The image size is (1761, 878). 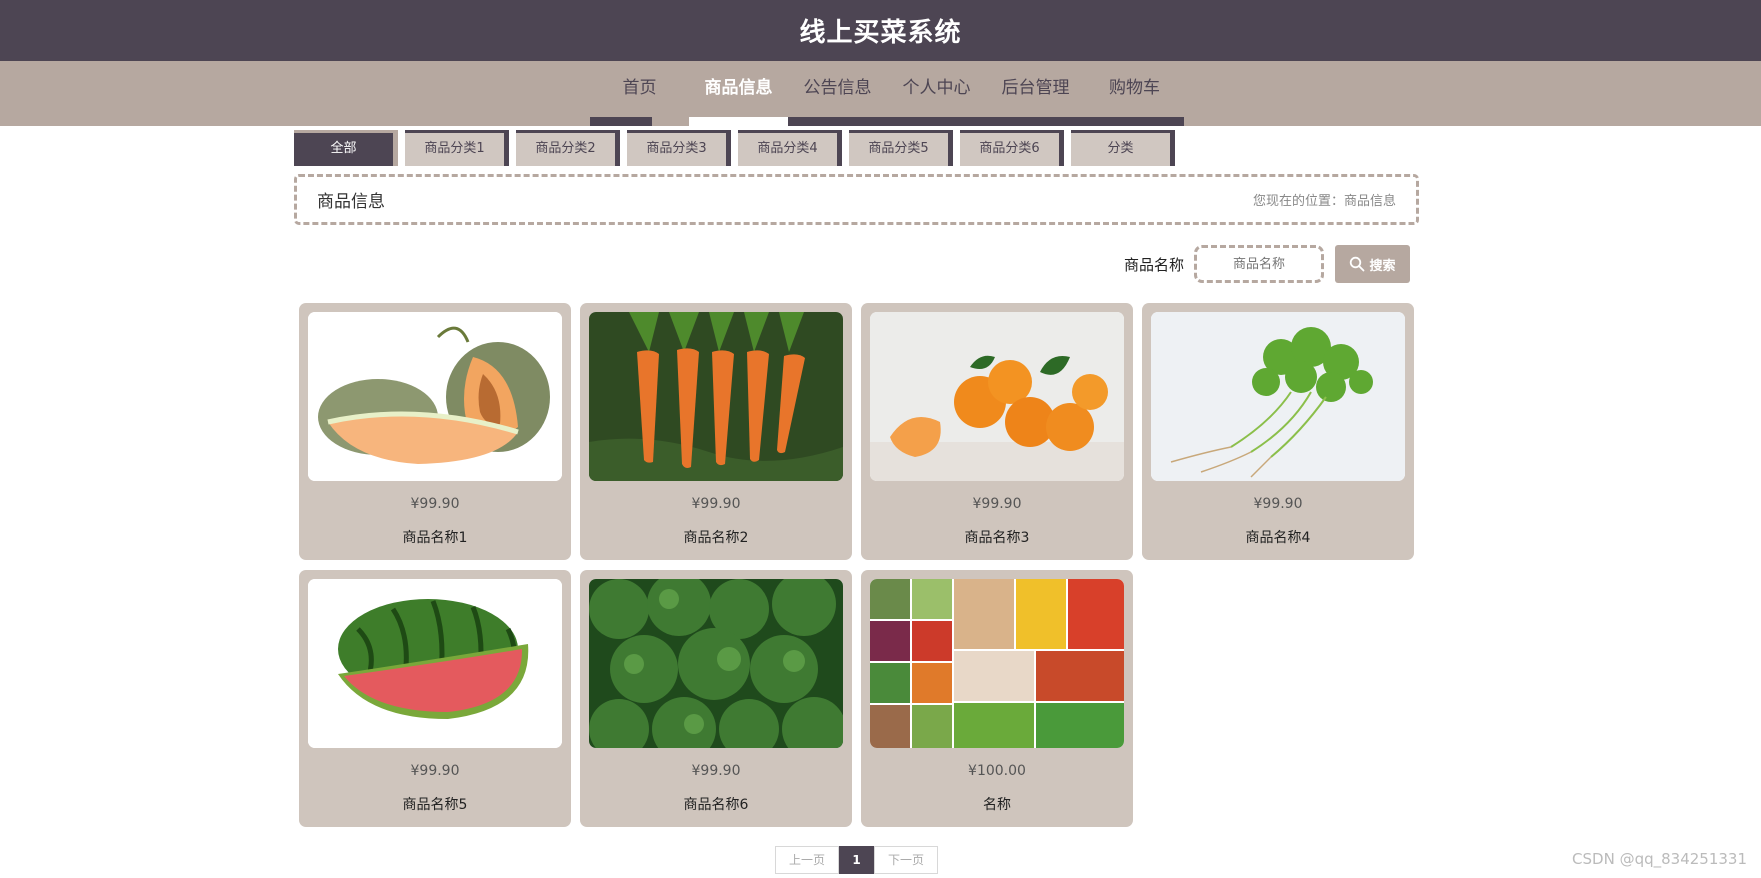 I want to click on product-card: ¥99.90 商品名称2, so click(x=716, y=431).